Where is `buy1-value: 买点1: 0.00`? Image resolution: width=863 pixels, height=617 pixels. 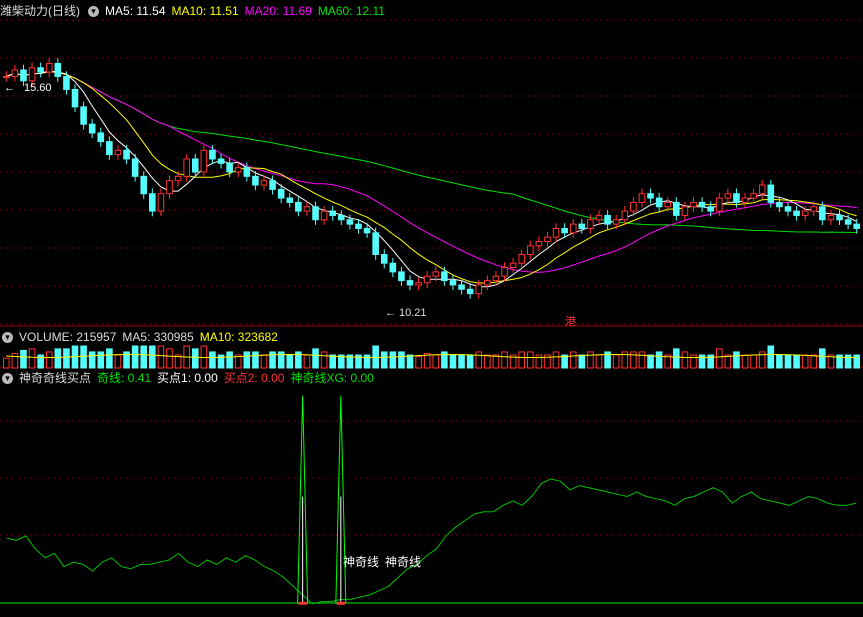 buy1-value: 买点1: 0.00 is located at coordinates (187, 378).